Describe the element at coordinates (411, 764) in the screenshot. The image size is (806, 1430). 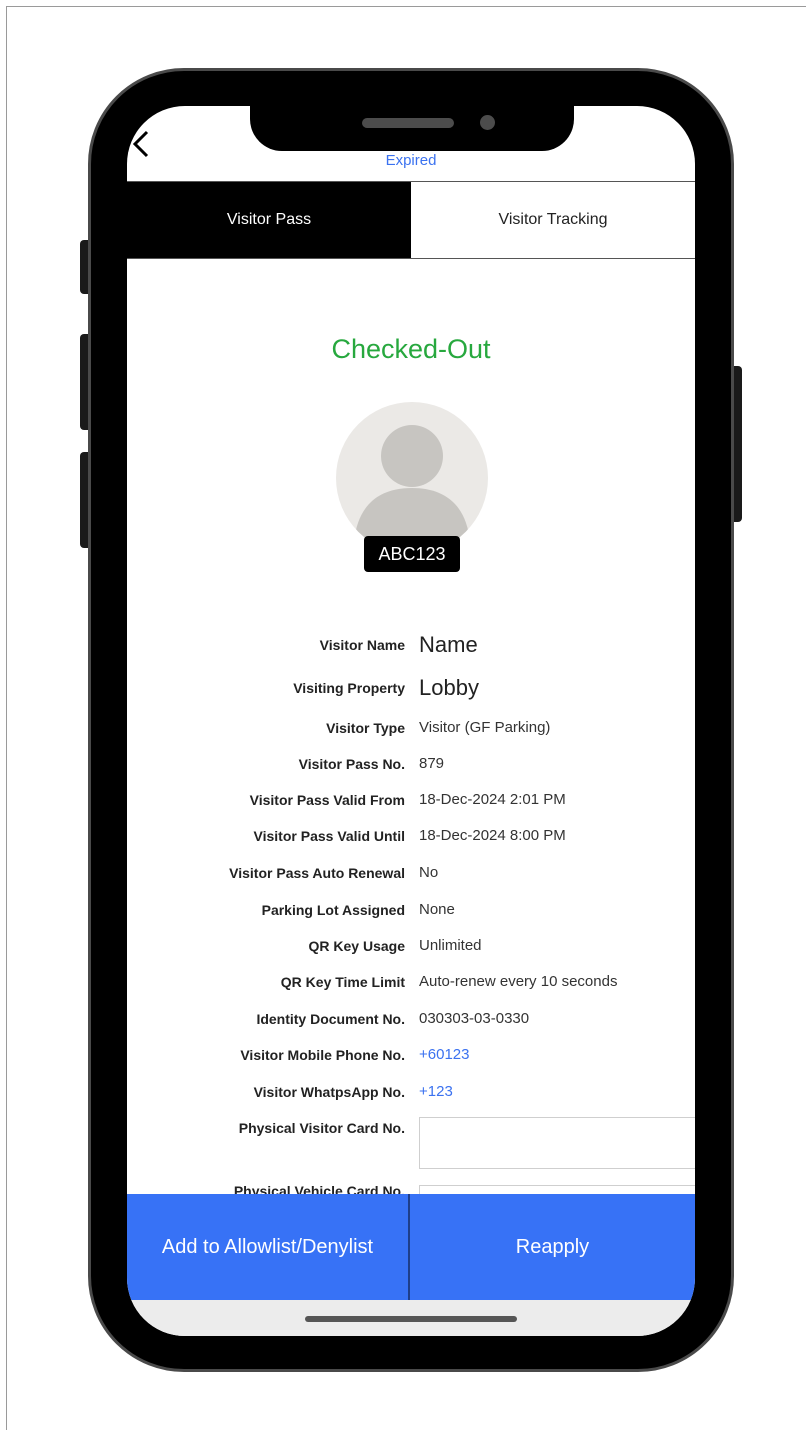
I see `detail-row-pass-no: Visitor Pass No. 879` at that location.